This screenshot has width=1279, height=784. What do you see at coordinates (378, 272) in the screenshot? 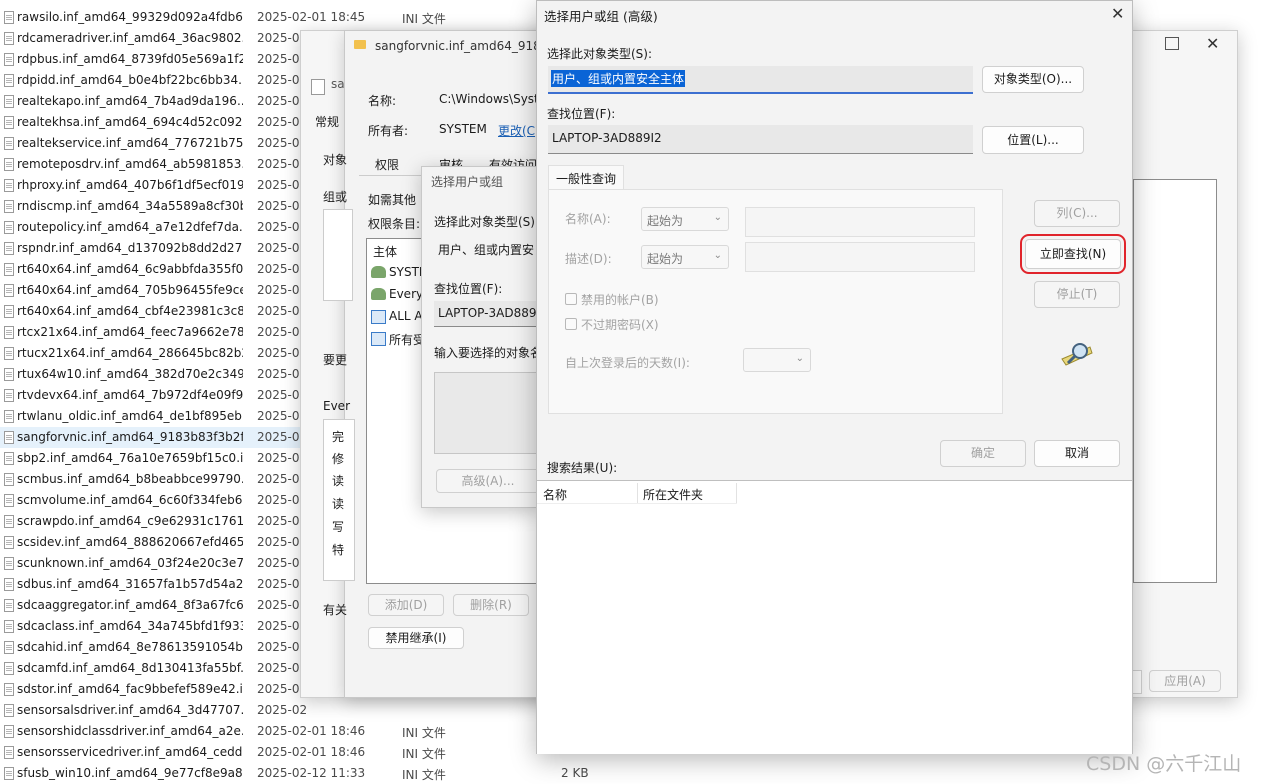
I see `users-icon` at bounding box center [378, 272].